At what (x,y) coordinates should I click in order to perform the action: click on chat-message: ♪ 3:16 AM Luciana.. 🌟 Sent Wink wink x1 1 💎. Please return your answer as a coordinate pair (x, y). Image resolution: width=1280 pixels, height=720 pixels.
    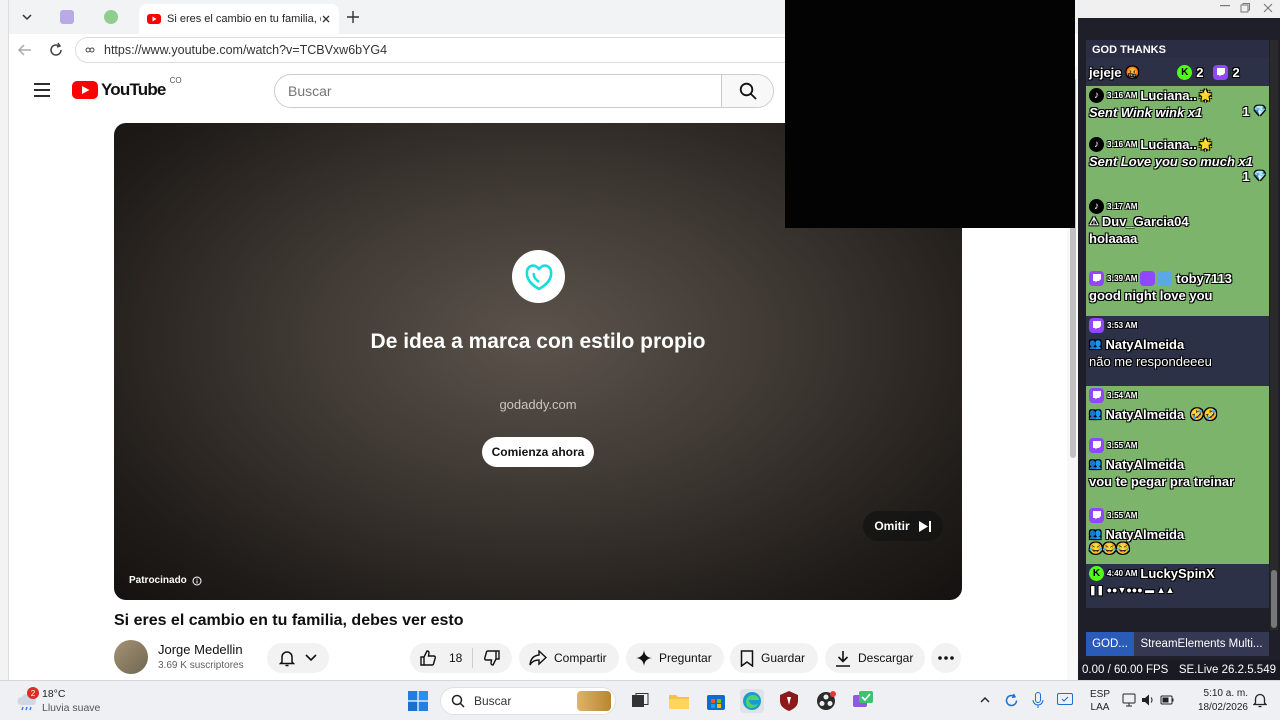
    Looking at the image, I should click on (1177, 110).